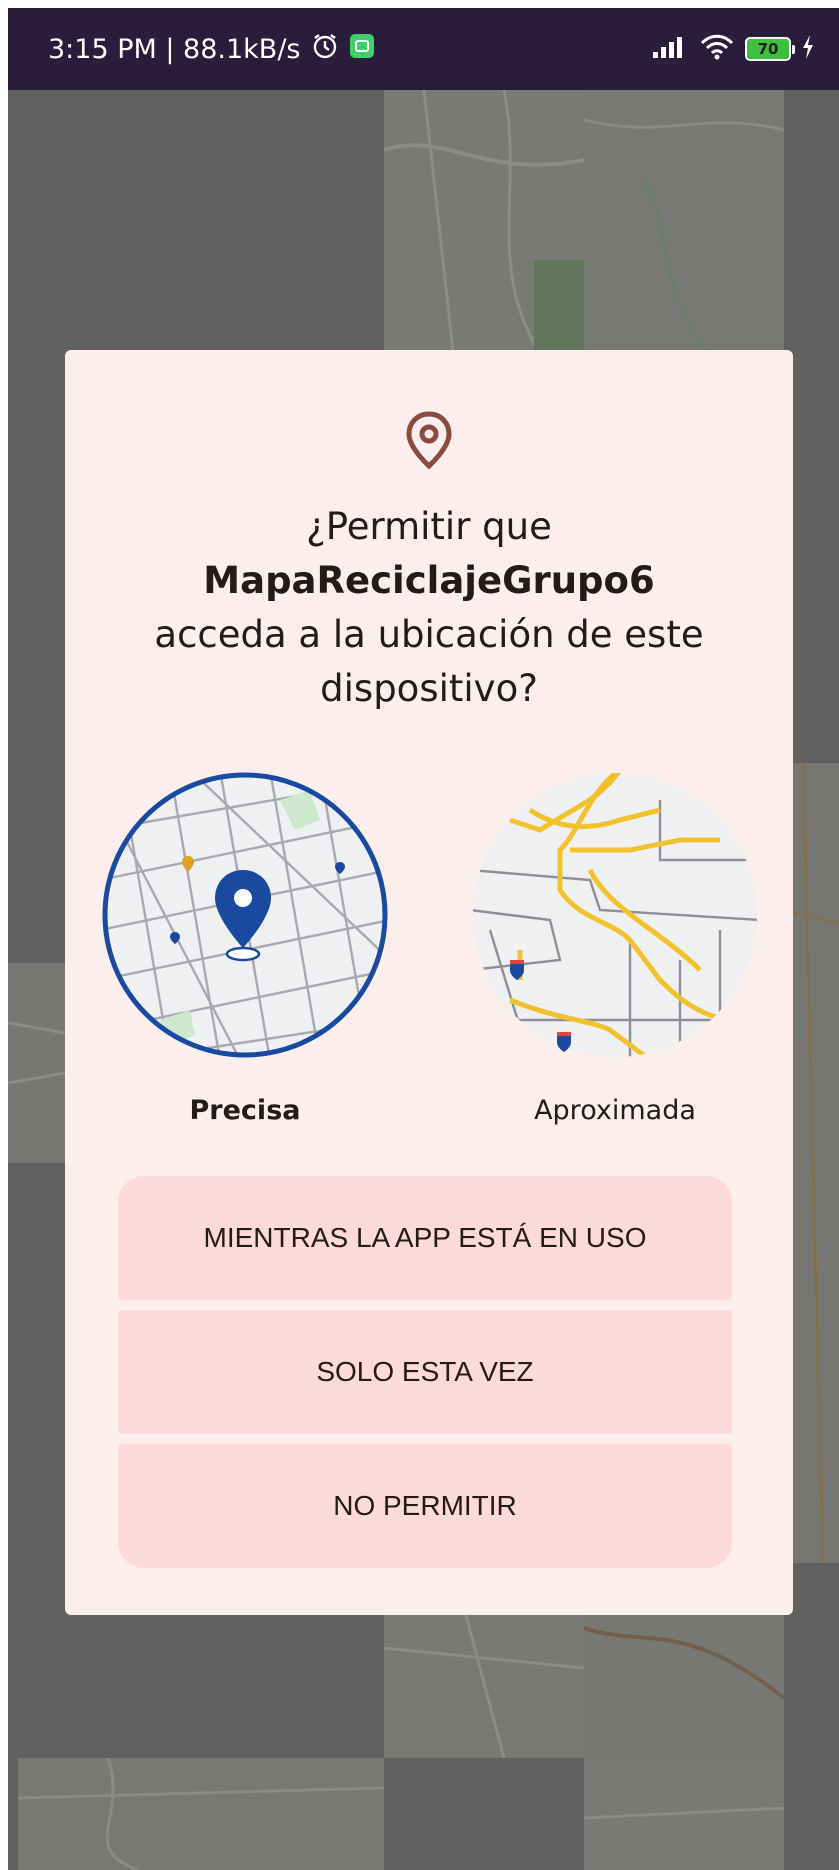 The width and height of the screenshot is (839, 1870). What do you see at coordinates (717, 49) in the screenshot?
I see `wifi-icon` at bounding box center [717, 49].